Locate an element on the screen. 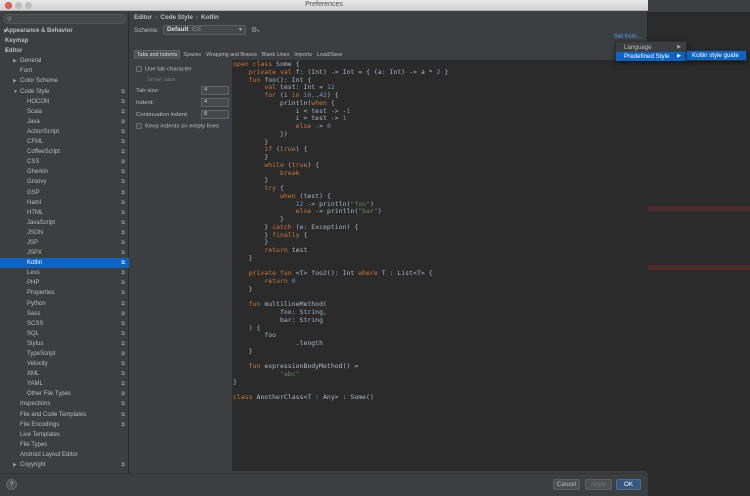  sidebar-item-label: File Types is located at coordinates (34, 444).